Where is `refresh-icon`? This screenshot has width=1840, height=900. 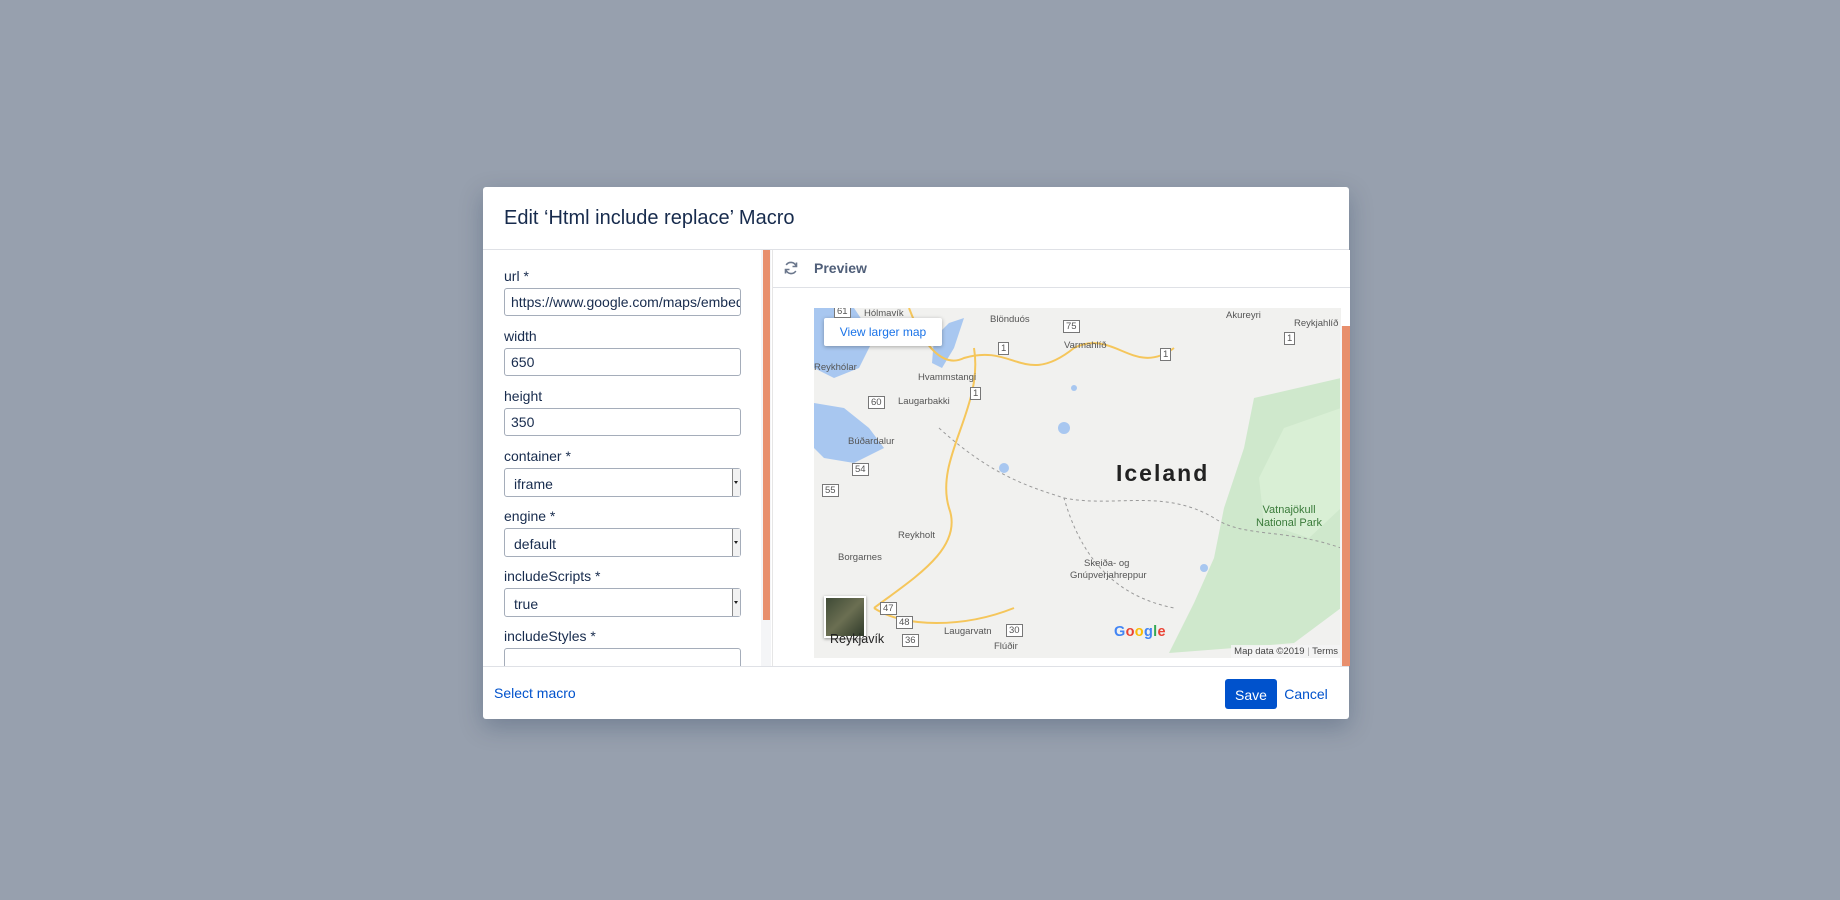 refresh-icon is located at coordinates (791, 268).